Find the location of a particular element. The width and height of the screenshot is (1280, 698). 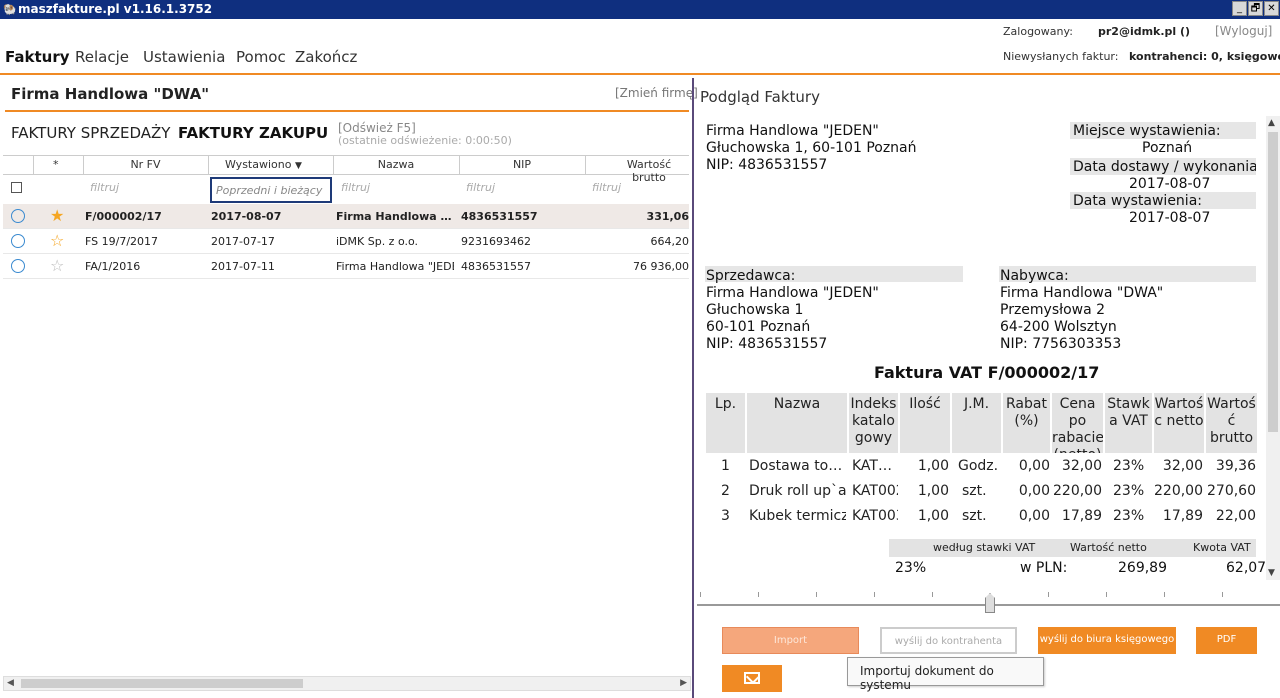

preview-vertical-scrollbar: ▲ ▼ is located at coordinates (1273, 348).